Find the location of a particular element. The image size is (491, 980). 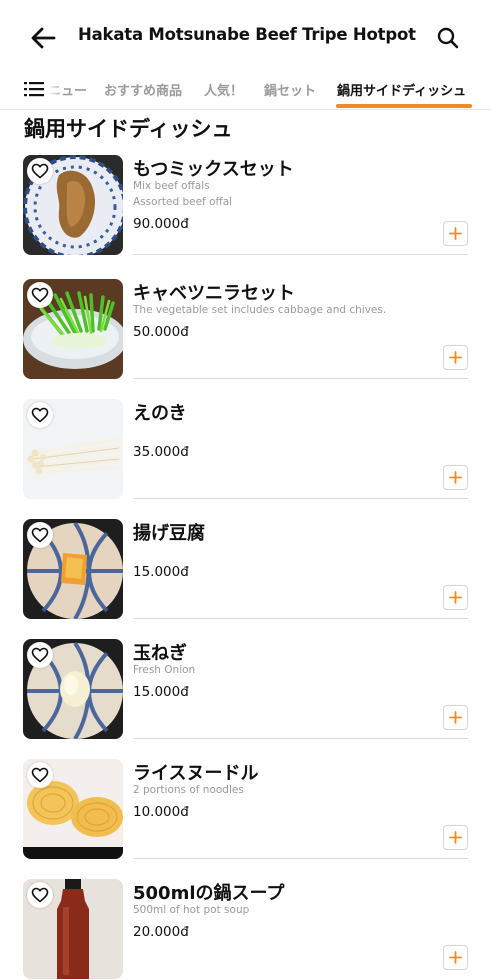

tab-recommended: おすすめ商品 is located at coordinates (143, 89).